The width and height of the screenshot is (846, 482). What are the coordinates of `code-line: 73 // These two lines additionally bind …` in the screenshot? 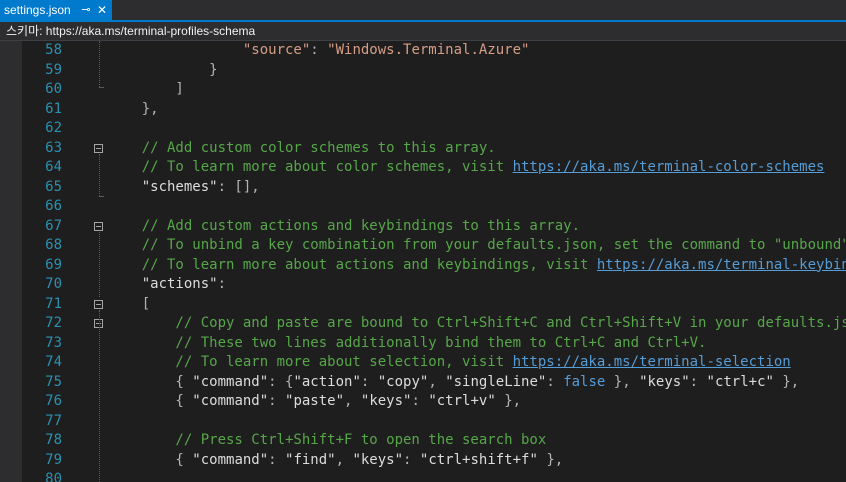 It's located at (423, 344).